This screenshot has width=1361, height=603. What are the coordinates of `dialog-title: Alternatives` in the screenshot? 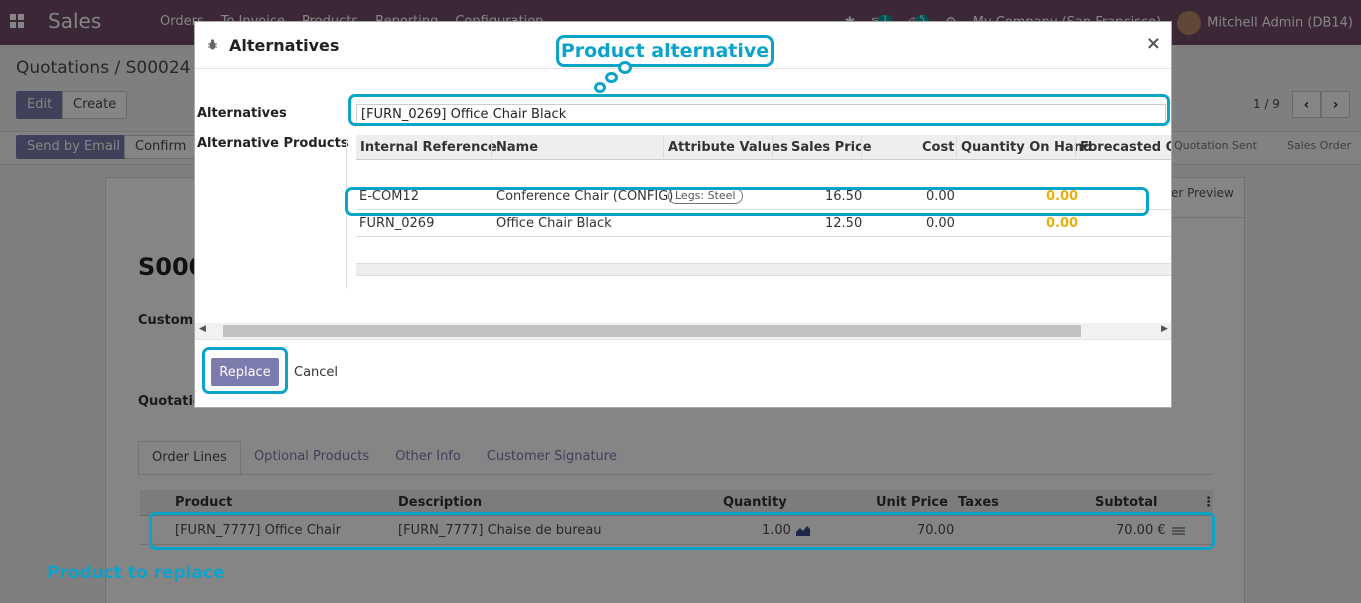 It's located at (284, 45).